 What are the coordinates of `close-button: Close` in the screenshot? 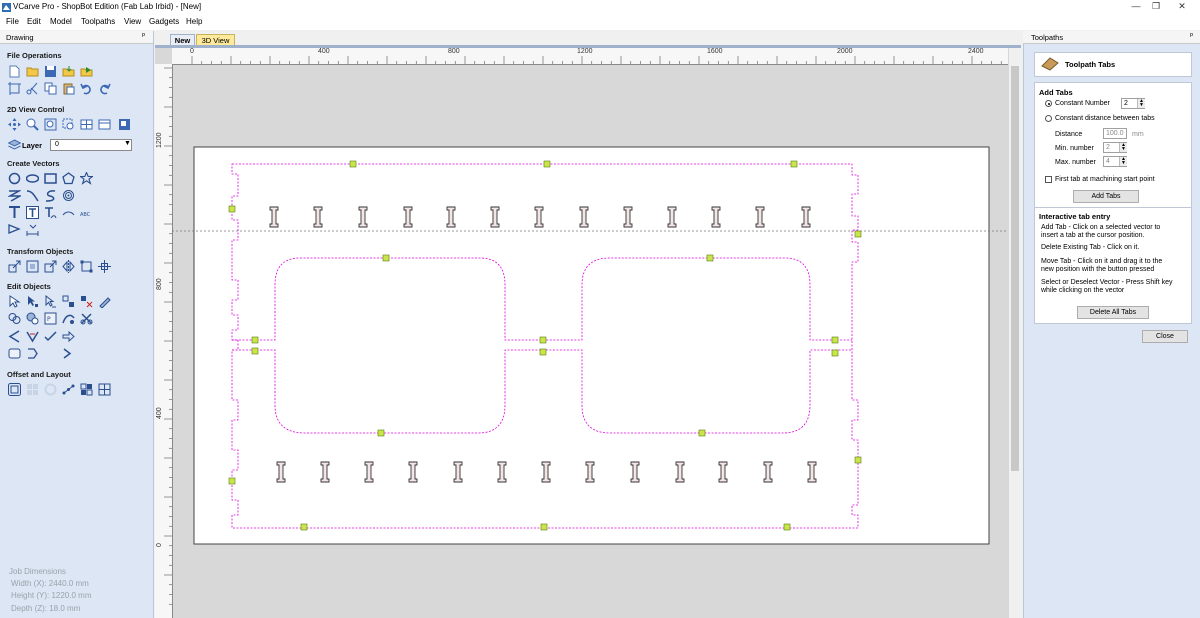 It's located at (1165, 336).